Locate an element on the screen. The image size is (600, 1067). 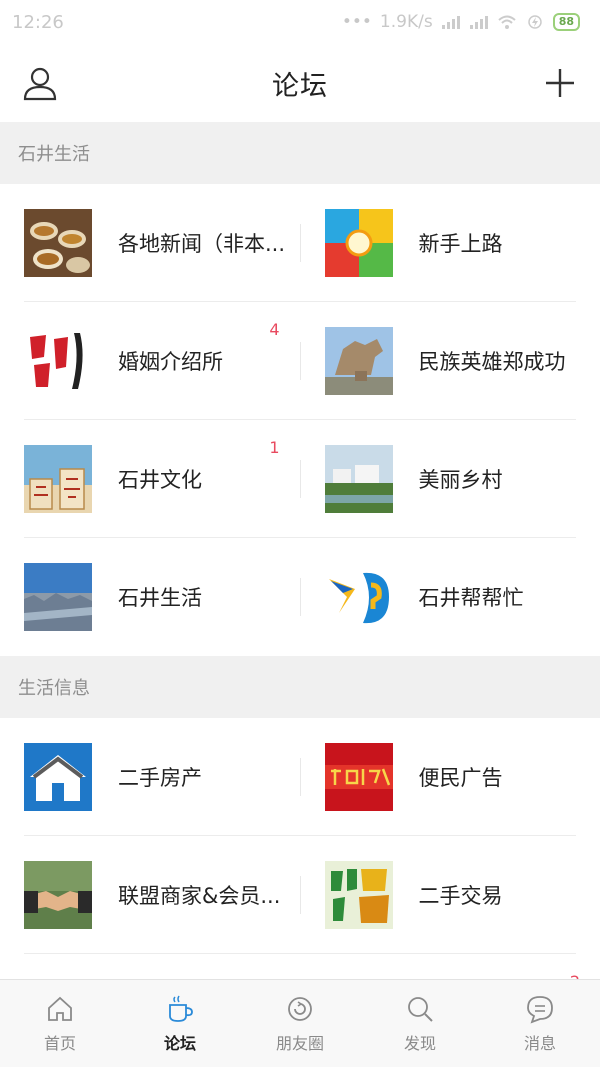
chess-pieces-thumbnail is located at coordinates (58, 479).